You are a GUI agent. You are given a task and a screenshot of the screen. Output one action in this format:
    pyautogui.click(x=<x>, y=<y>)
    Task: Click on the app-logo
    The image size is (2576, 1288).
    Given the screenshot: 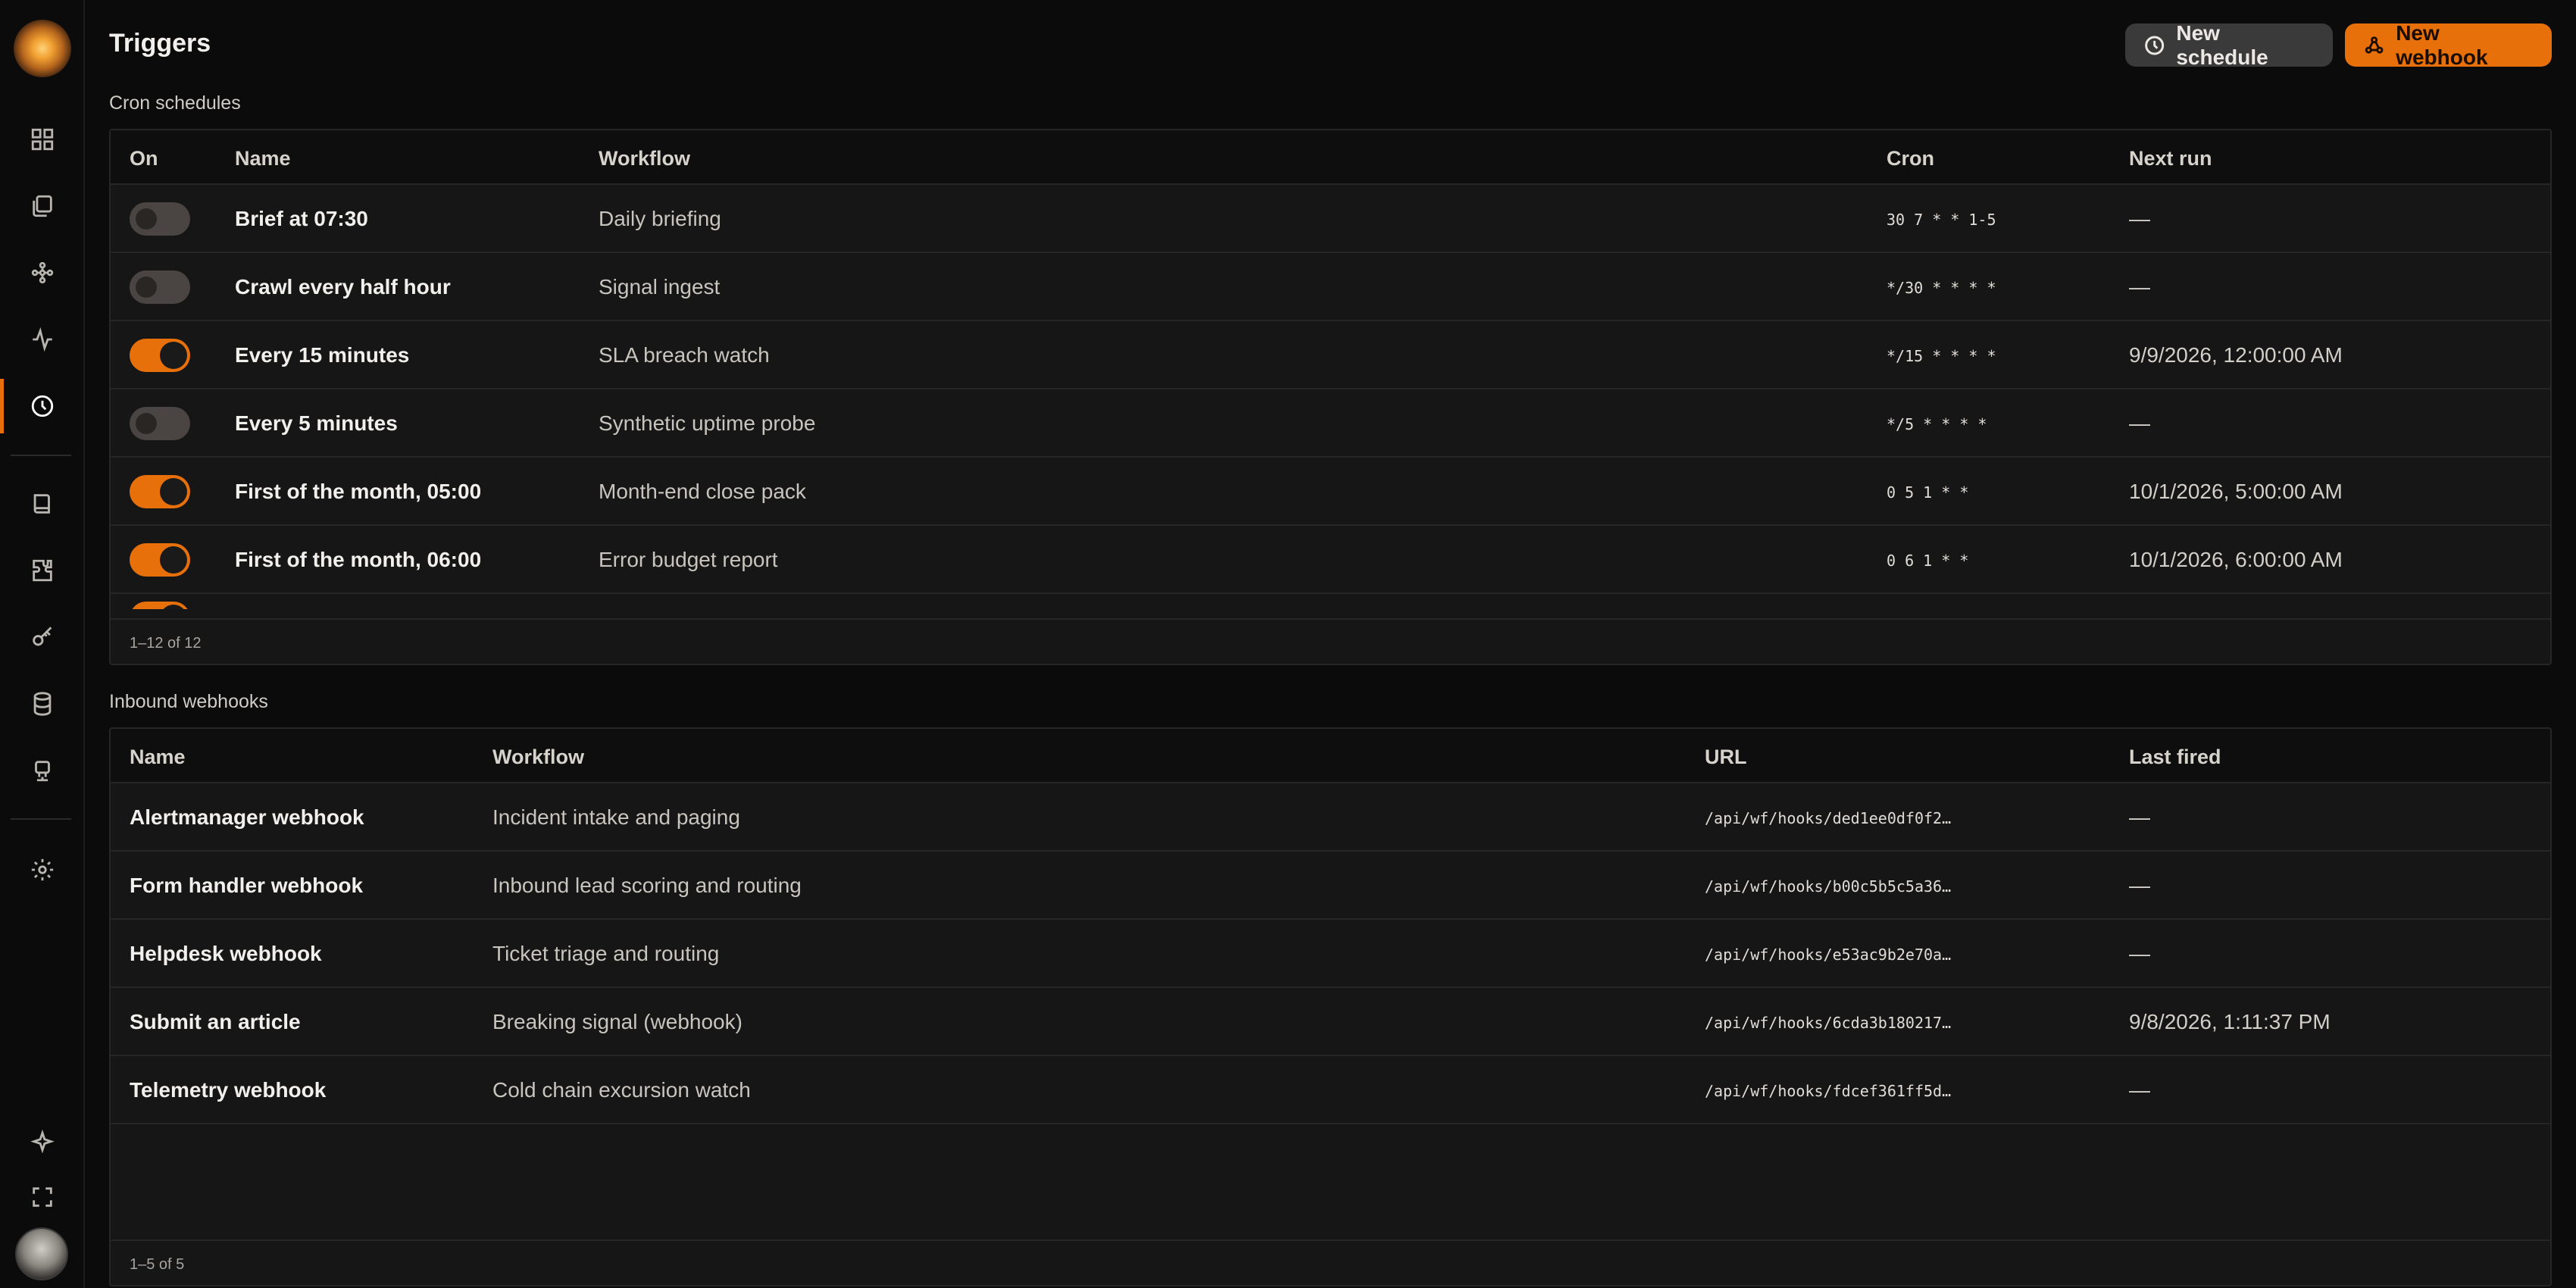 What is the action you would take?
    pyautogui.click(x=42, y=48)
    